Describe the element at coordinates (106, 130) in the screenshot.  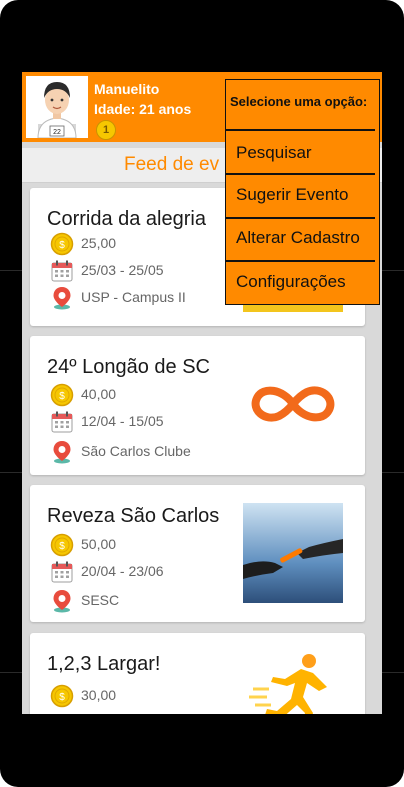
I see `level-badge: 1` at that location.